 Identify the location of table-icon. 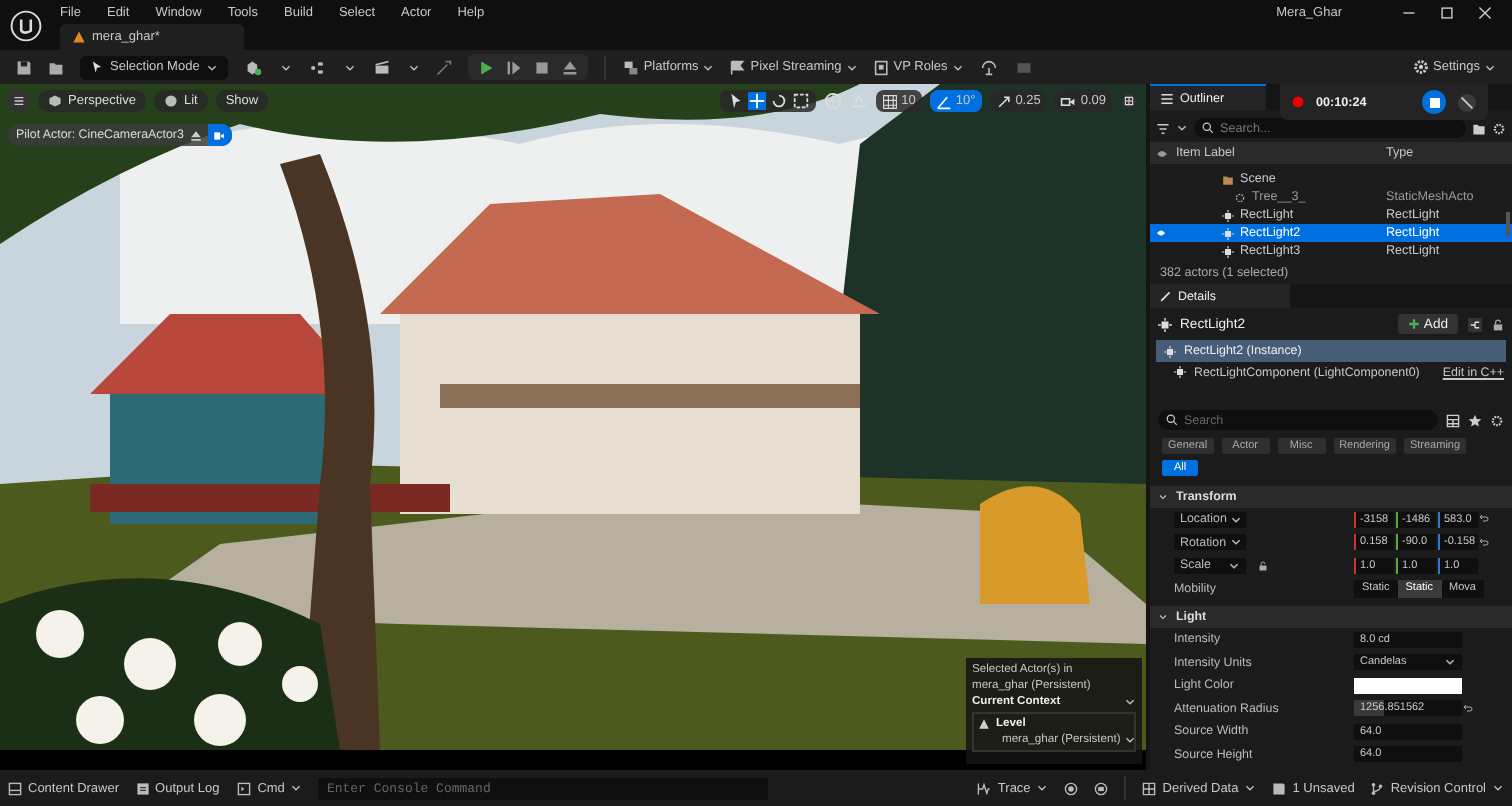
(1453, 420).